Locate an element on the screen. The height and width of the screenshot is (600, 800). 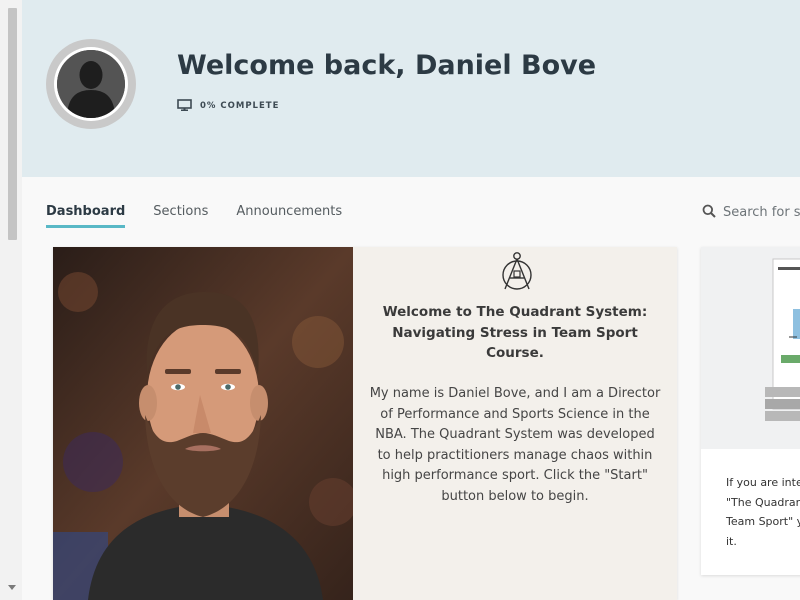
progress-indicator: 0% COMPLETE is located at coordinates (228, 105).